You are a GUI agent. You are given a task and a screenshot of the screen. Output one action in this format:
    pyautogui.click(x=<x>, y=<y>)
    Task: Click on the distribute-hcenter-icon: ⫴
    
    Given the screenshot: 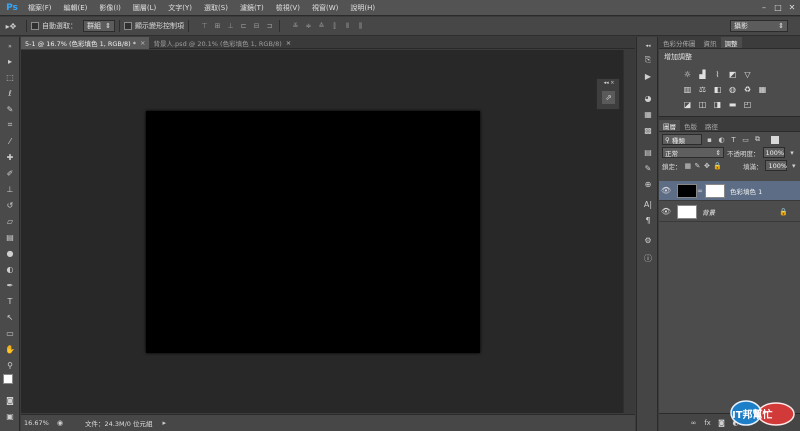 What is the action you would take?
    pyautogui.click(x=347, y=26)
    